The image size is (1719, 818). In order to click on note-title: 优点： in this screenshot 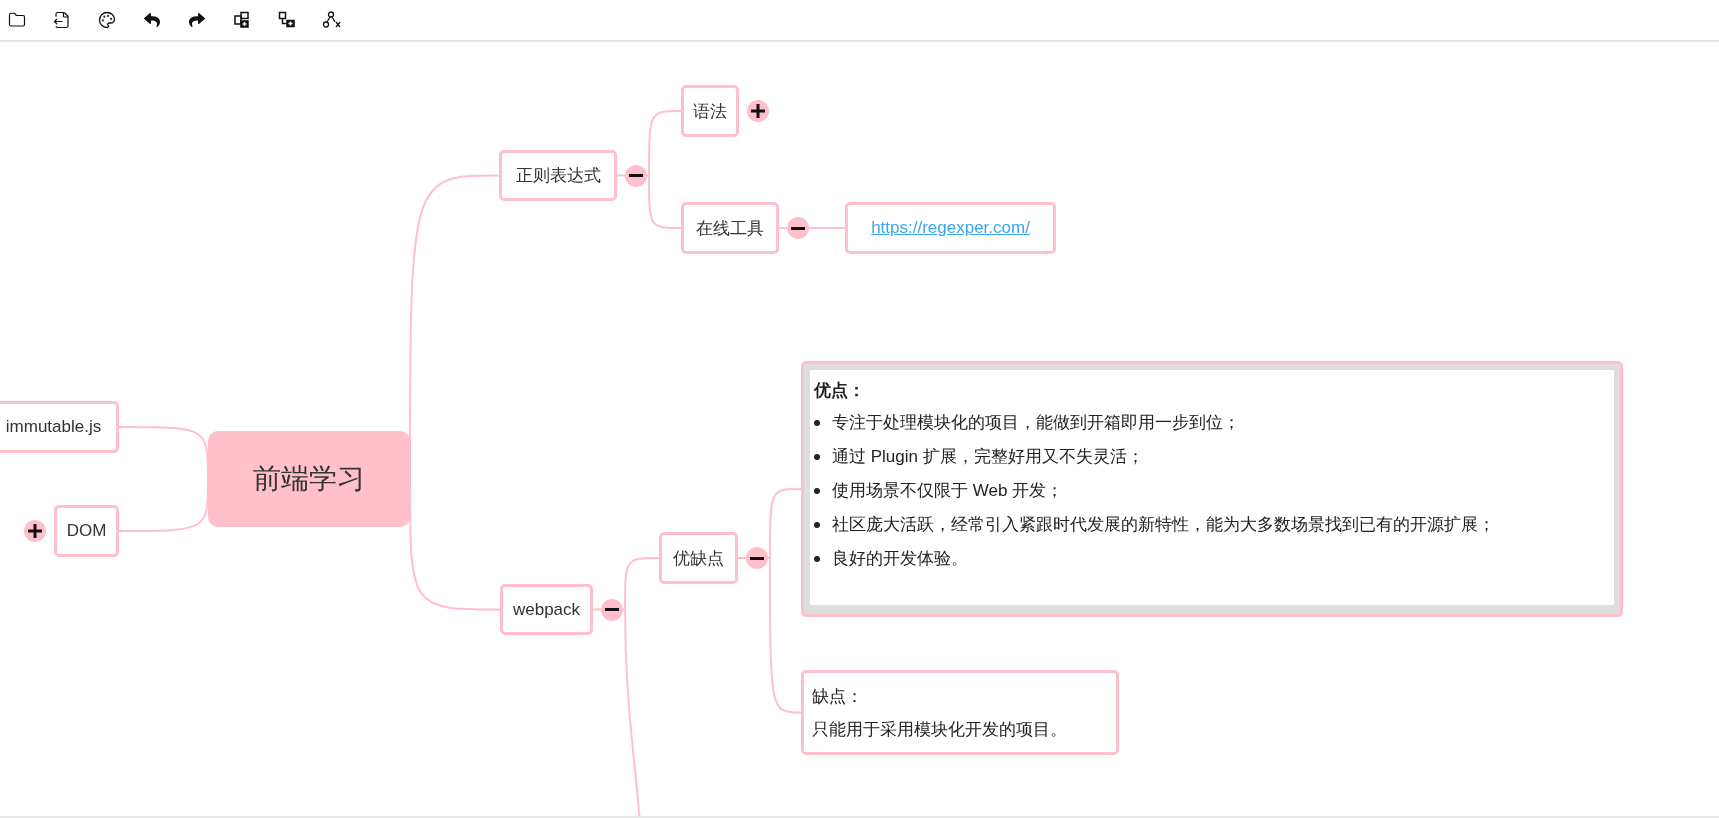, I will do `click(840, 391)`.